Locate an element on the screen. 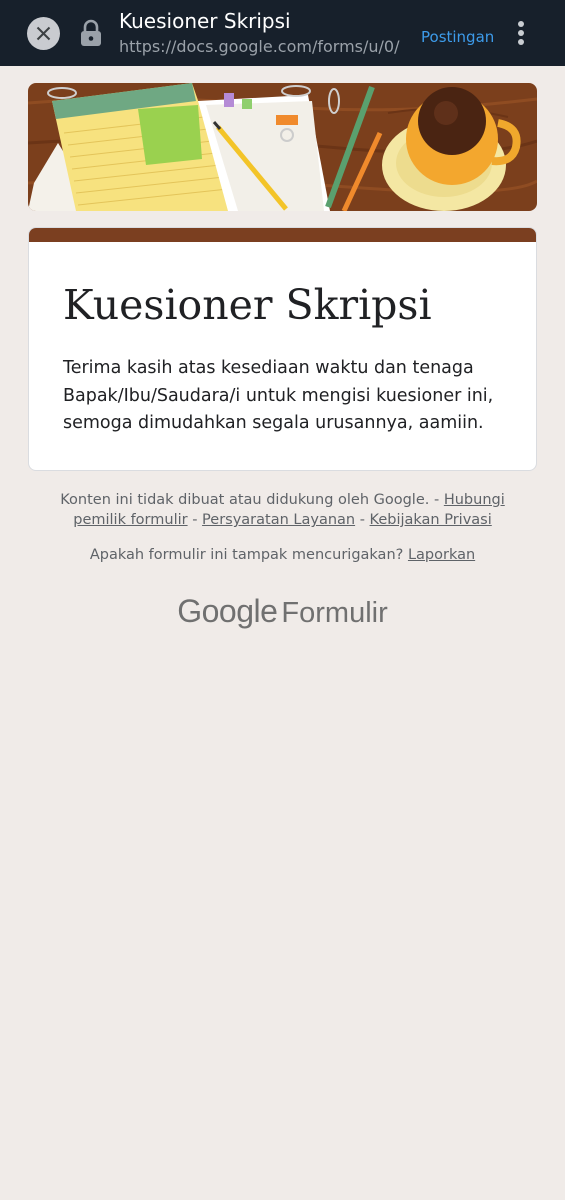  close-button is located at coordinates (43, 33).